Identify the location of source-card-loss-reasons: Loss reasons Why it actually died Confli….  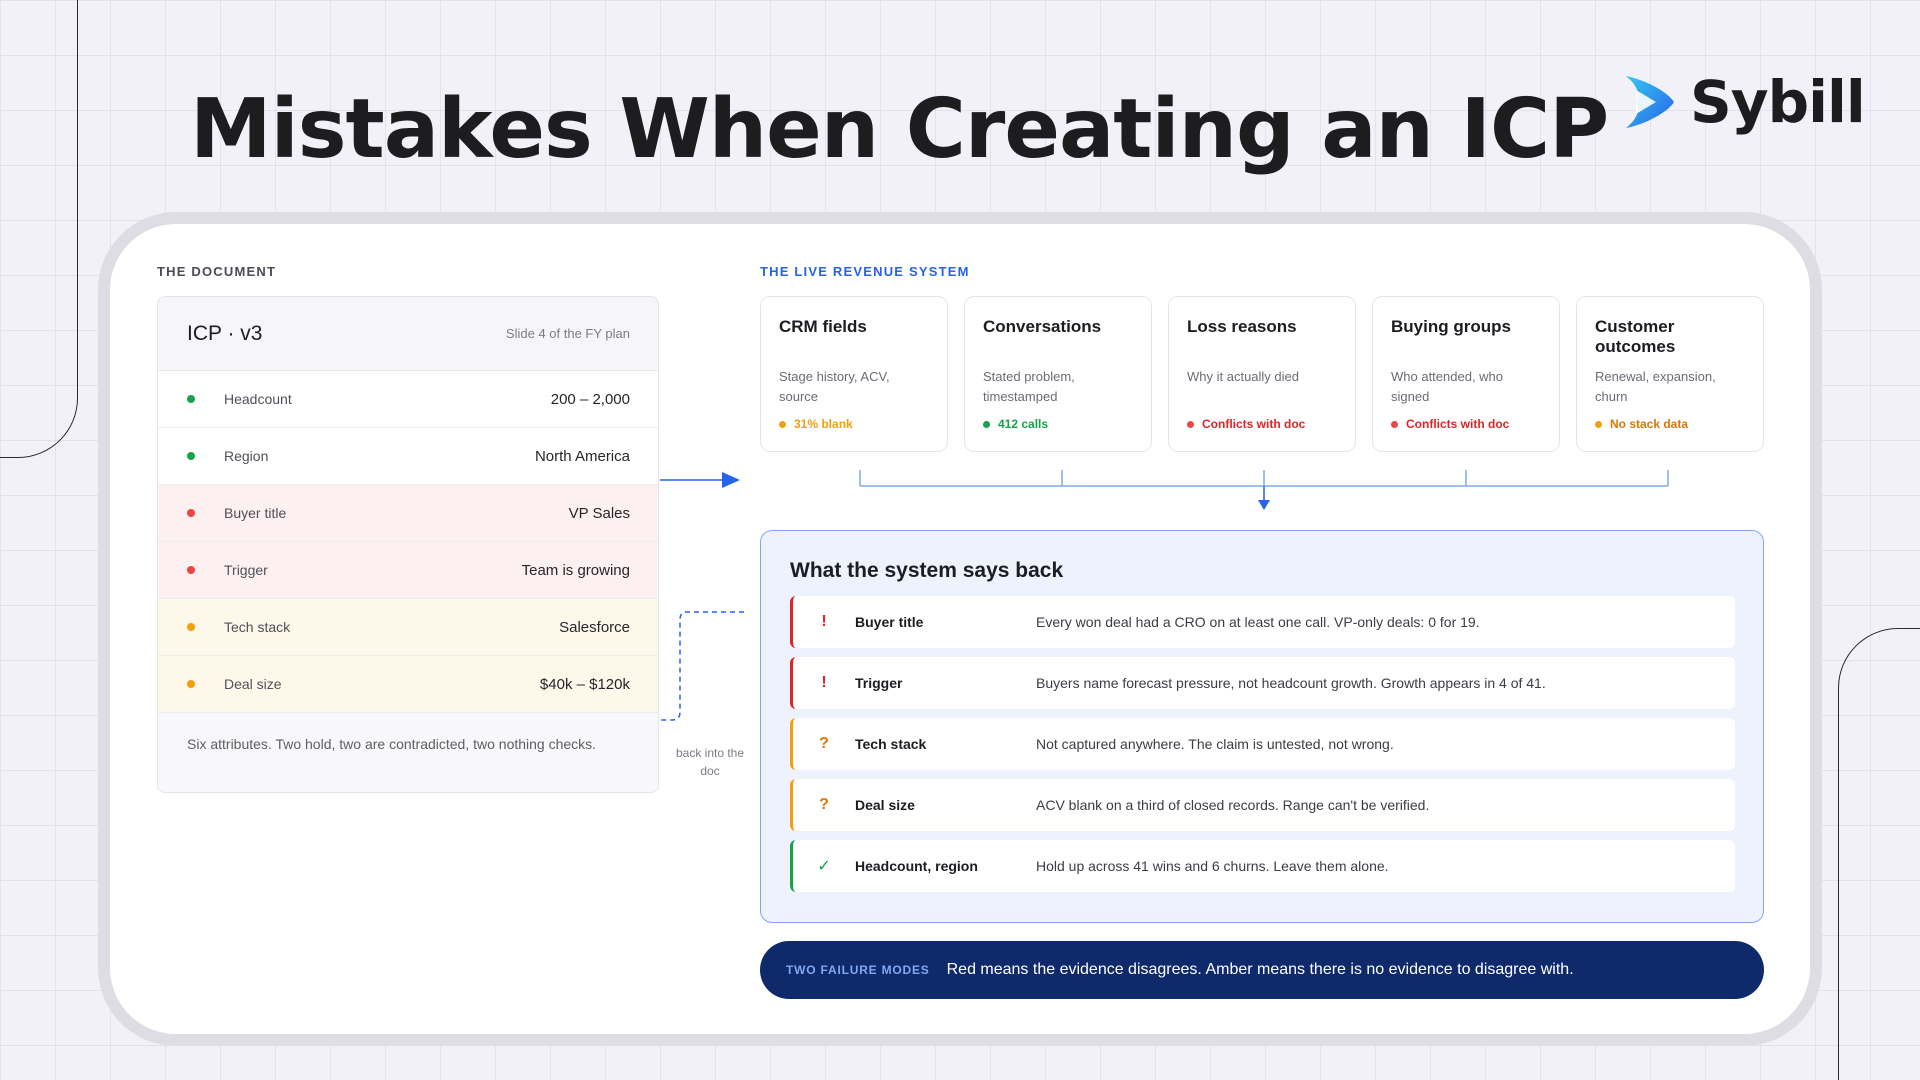
(1262, 374).